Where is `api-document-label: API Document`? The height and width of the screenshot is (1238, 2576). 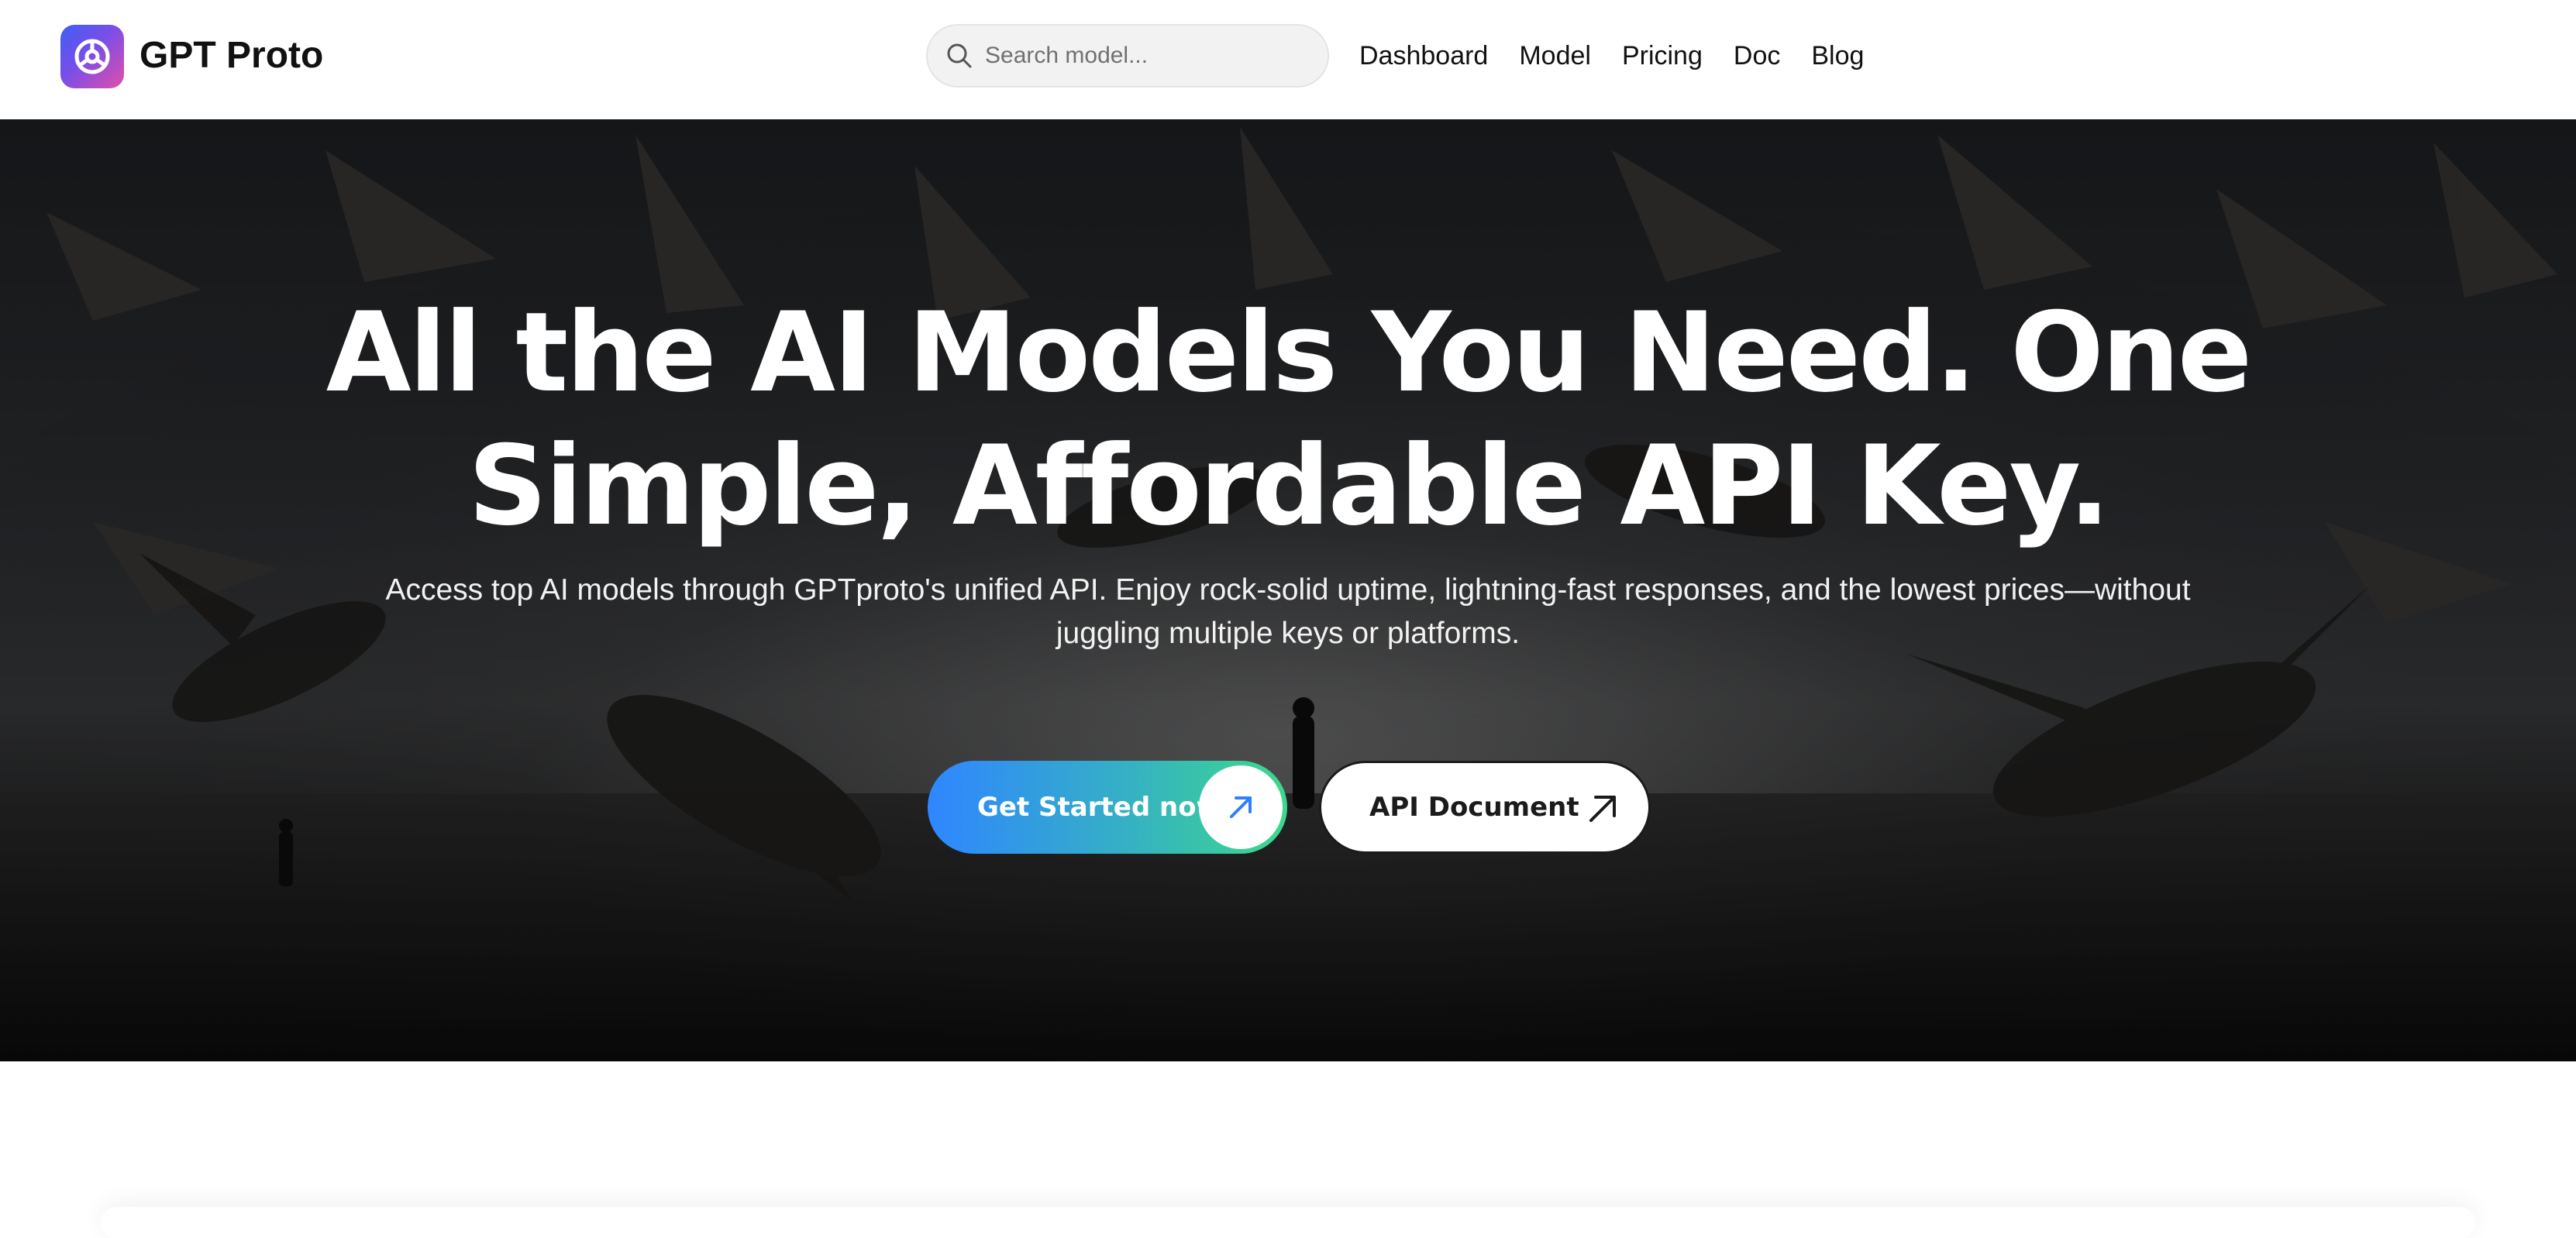 api-document-label: API Document is located at coordinates (1474, 807).